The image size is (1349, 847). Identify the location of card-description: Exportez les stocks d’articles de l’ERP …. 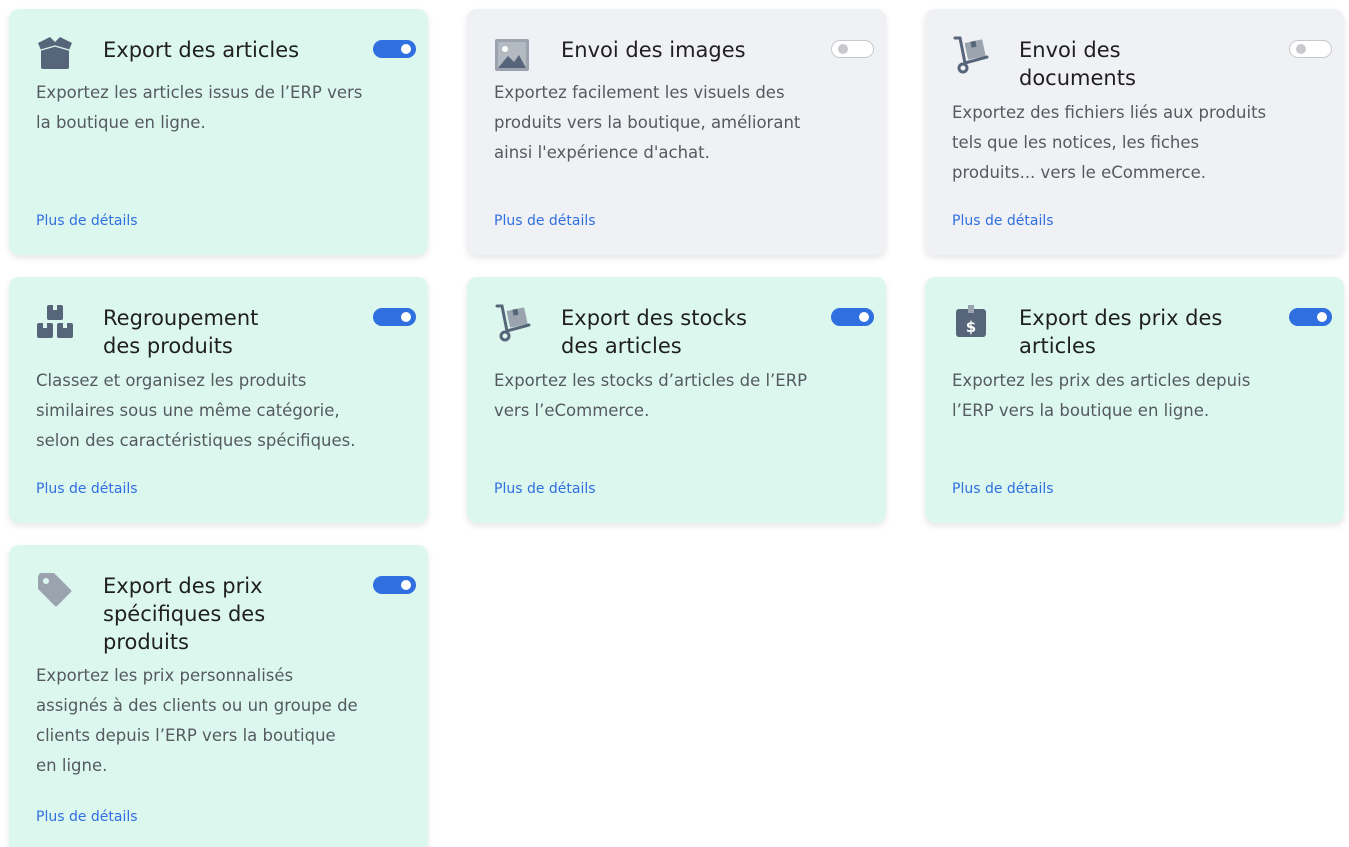
(651, 395).